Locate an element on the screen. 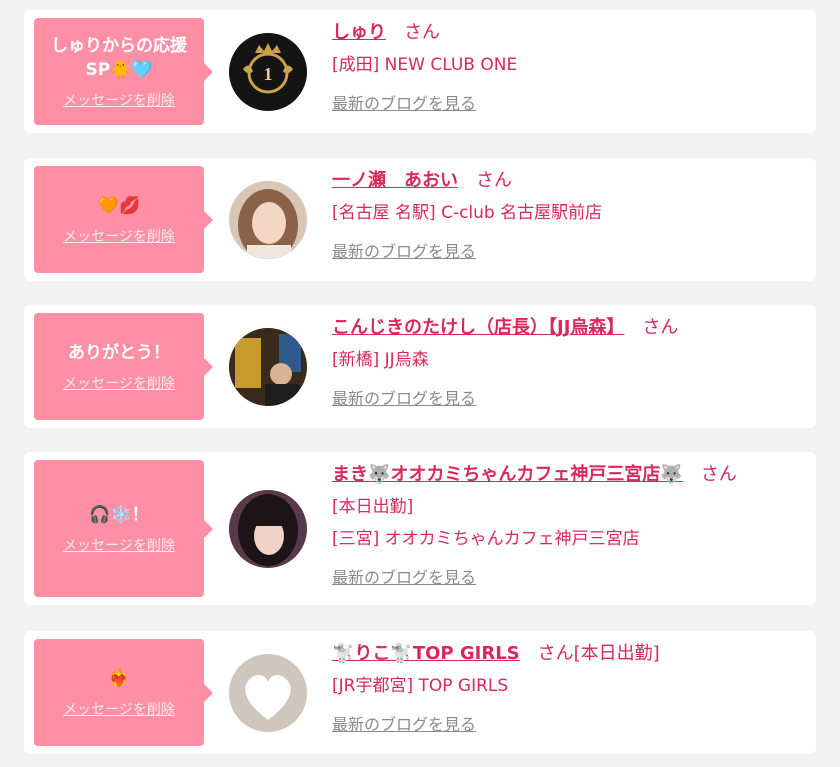  shop-info: [新橋] JJ烏森 is located at coordinates (380, 360).